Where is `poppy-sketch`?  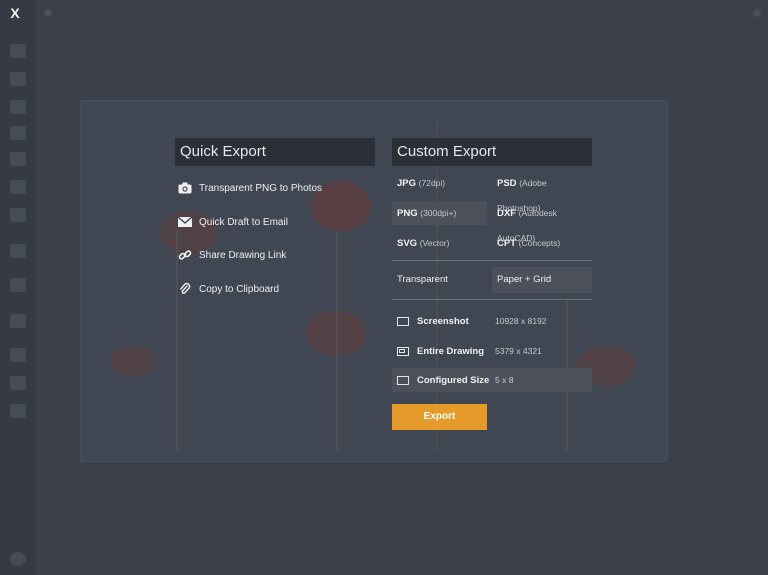
poppy-sketch is located at coordinates (133, 361).